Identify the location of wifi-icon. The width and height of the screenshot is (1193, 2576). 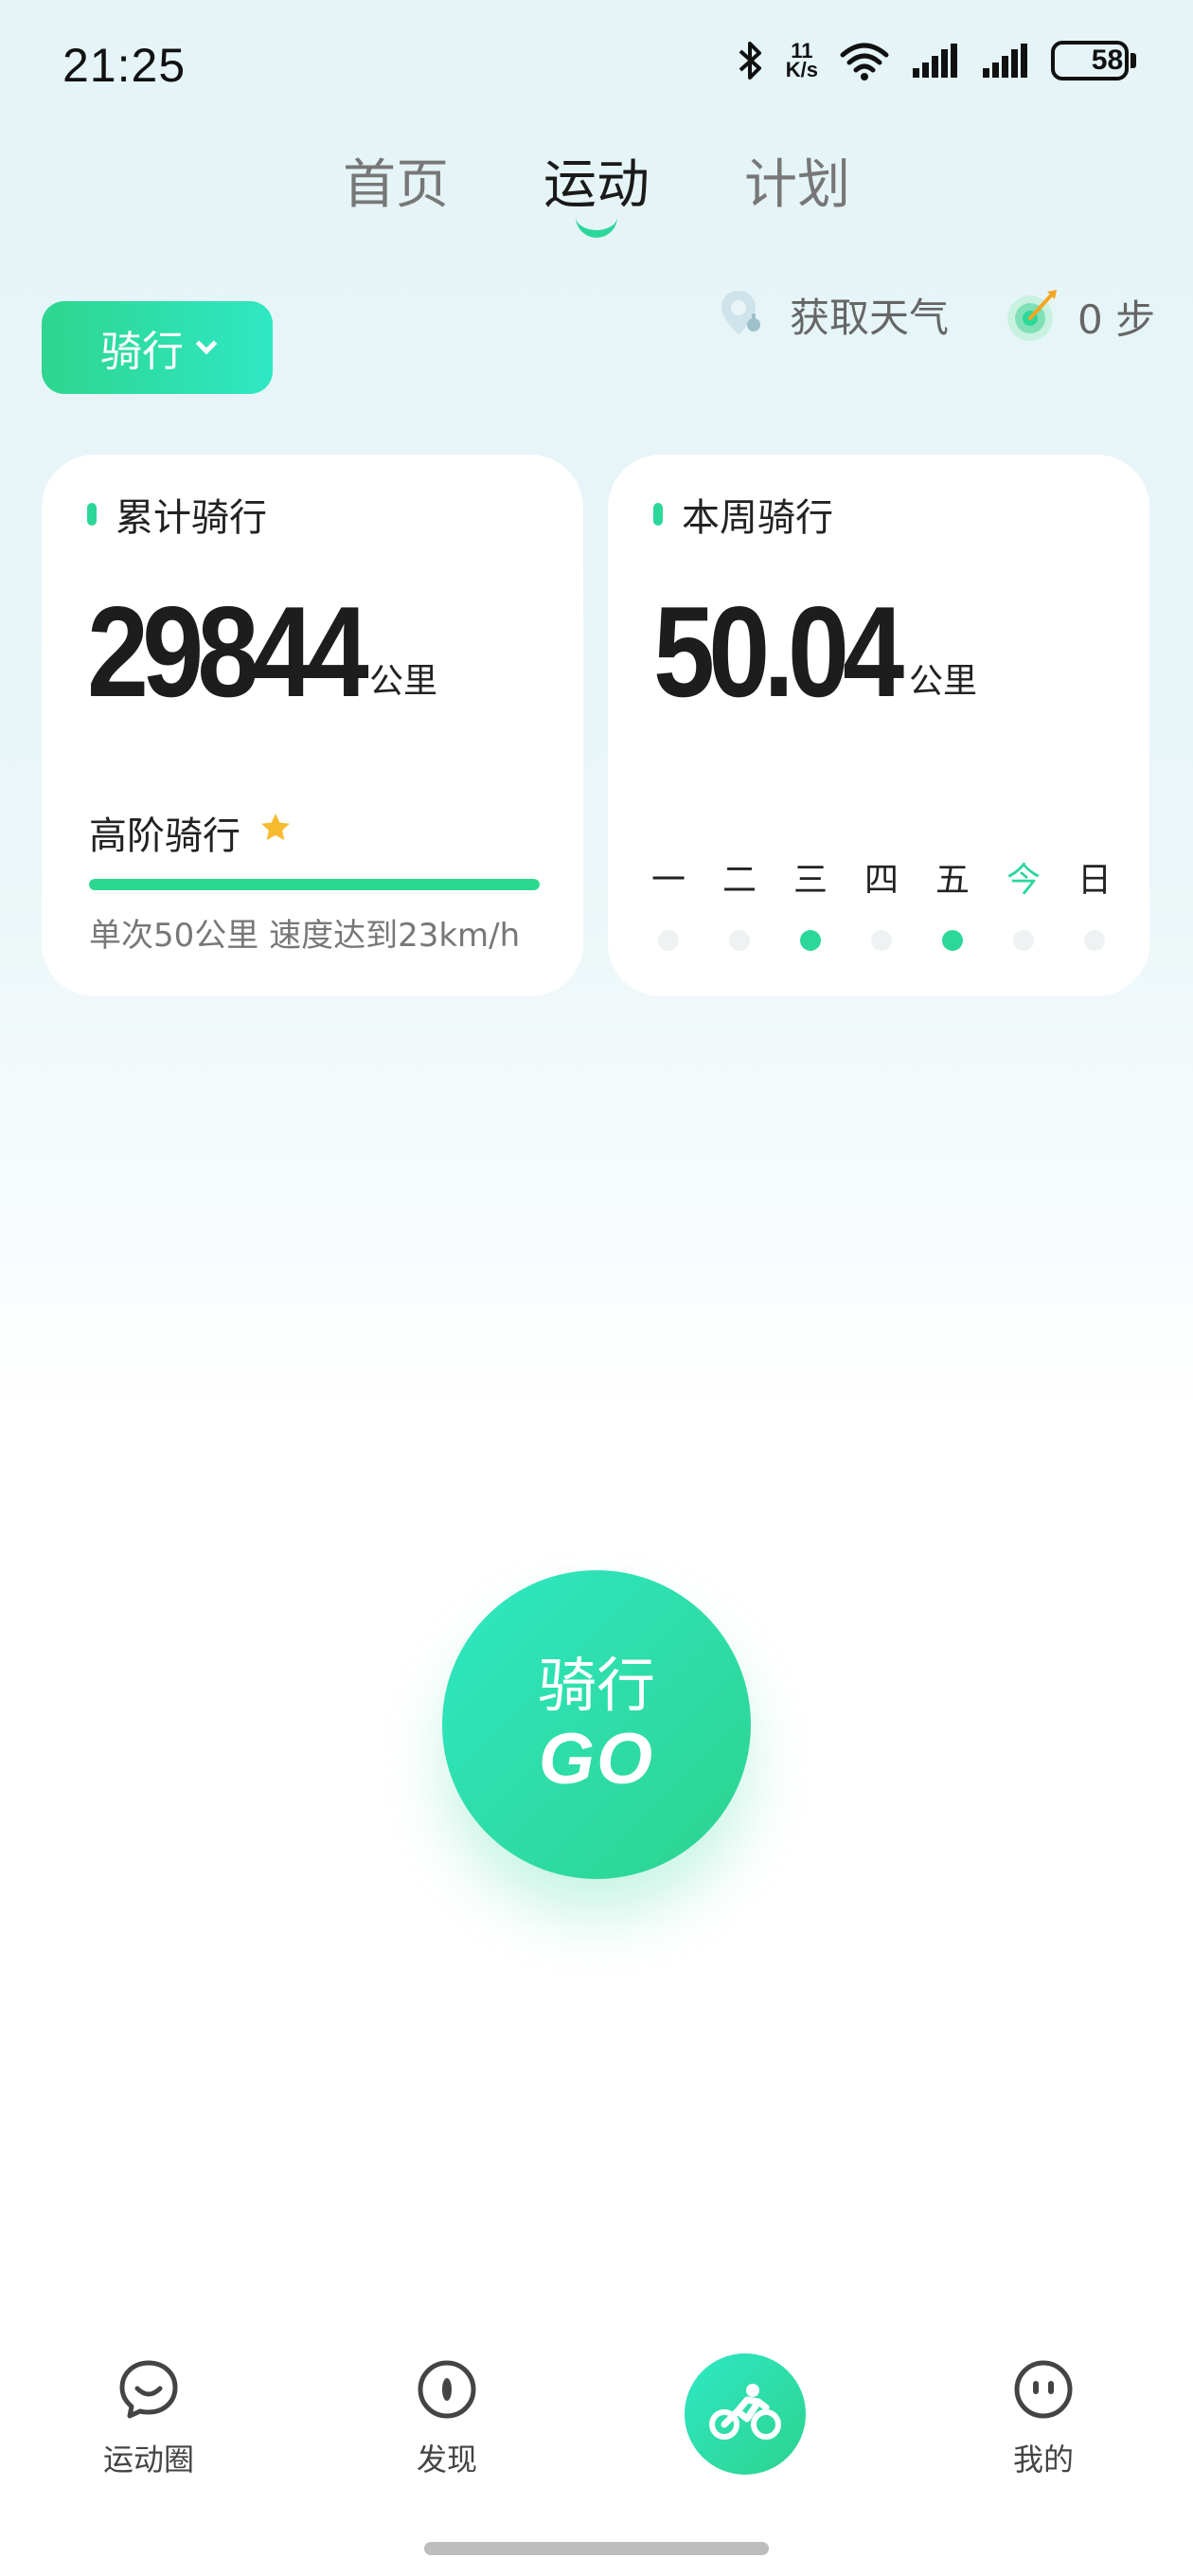
(864, 60).